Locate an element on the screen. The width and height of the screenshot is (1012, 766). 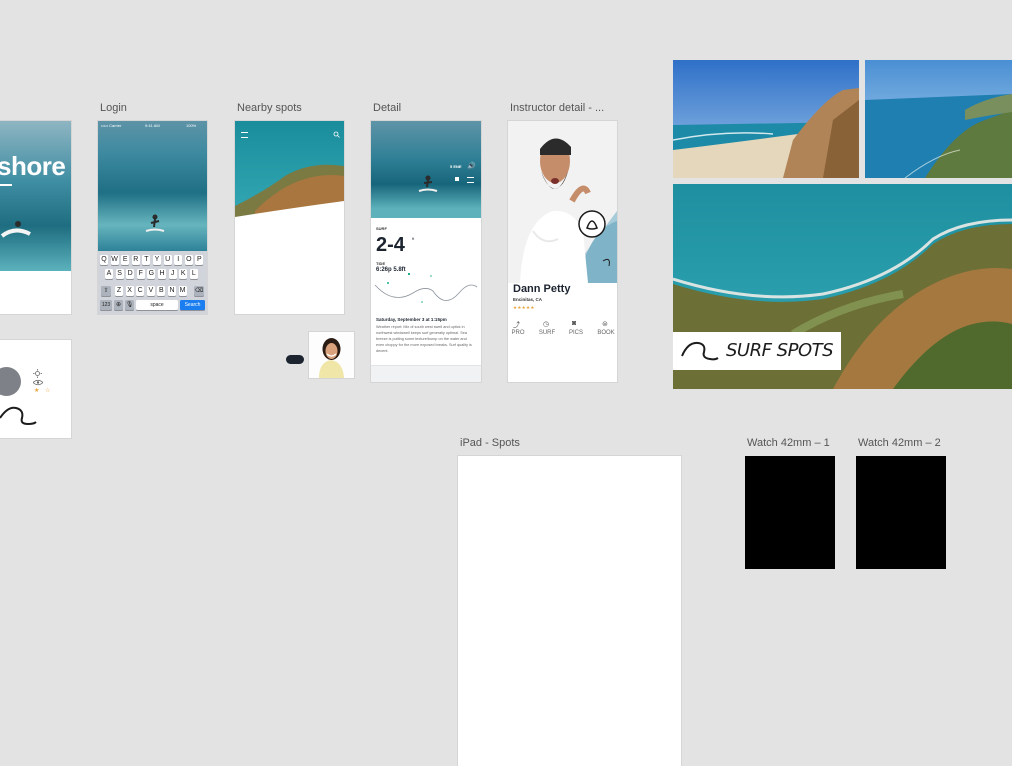
backspace-key: ⌫ is located at coordinates (199, 291).